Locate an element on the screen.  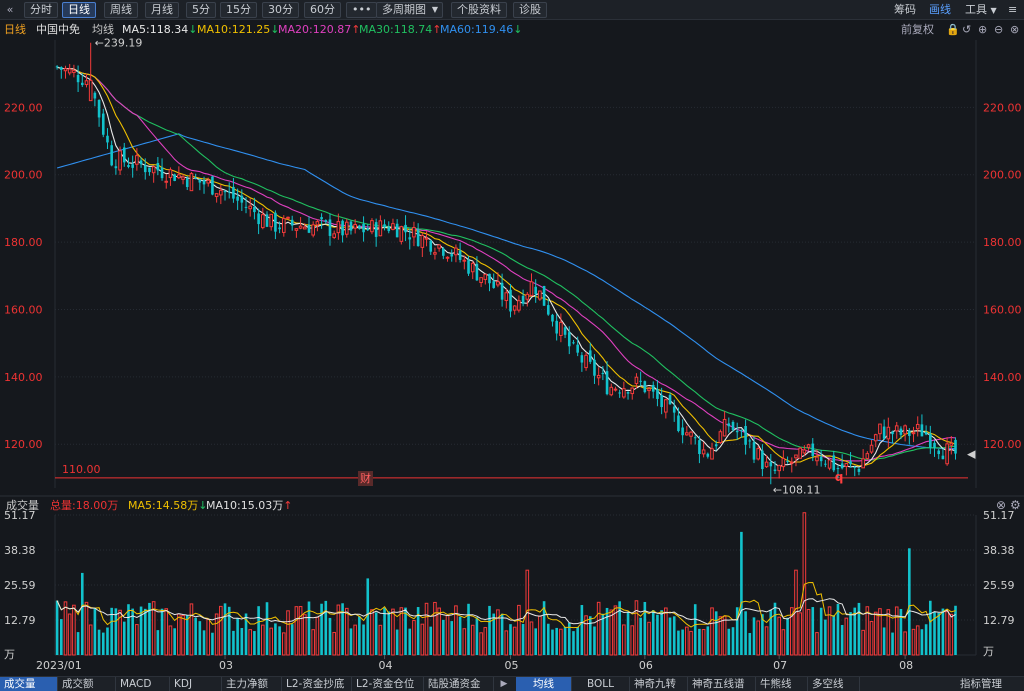
tab-hk-connect: 陆股通资金 is located at coordinates (459, 684).